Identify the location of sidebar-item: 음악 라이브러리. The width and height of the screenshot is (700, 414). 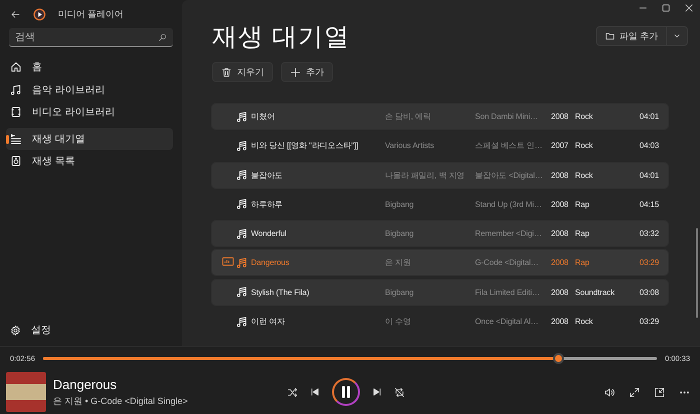
(89, 89).